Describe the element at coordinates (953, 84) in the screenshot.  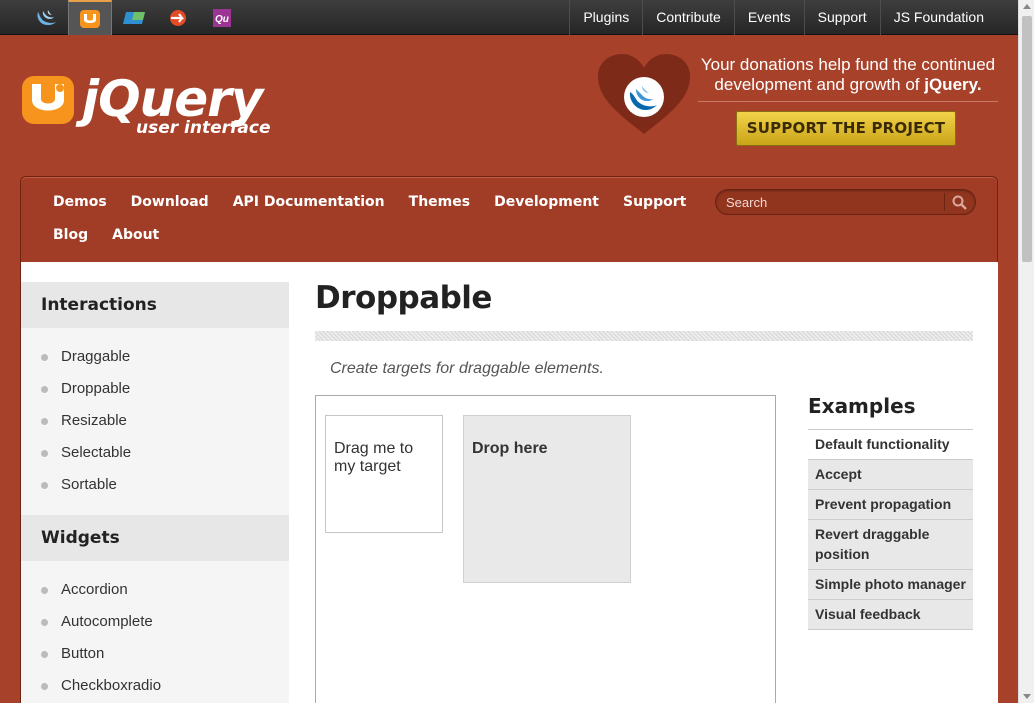
I see `donation-brand: jQuery.` at that location.